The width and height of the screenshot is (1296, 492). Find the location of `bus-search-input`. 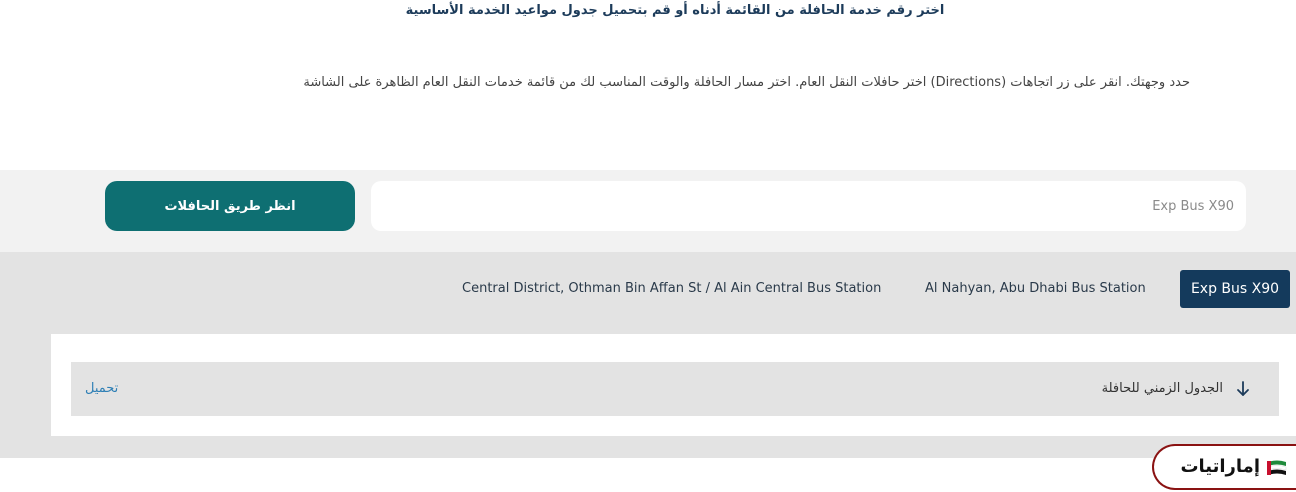

bus-search-input is located at coordinates (808, 206).